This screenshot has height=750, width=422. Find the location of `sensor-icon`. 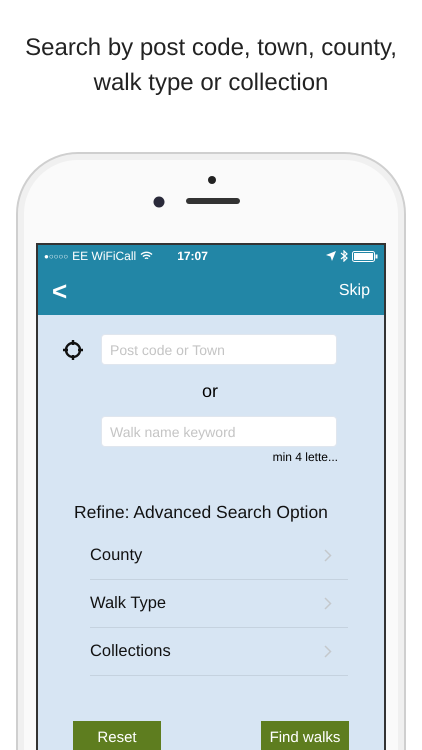

sensor-icon is located at coordinates (212, 180).